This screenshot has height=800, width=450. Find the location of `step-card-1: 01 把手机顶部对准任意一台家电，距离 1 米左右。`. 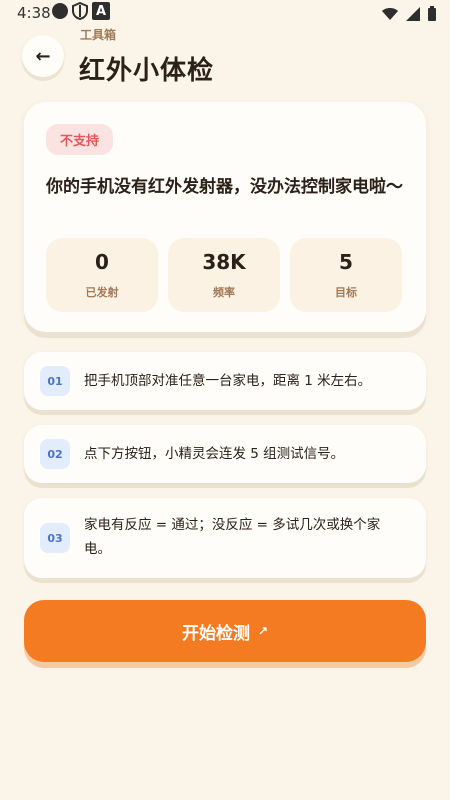

step-card-1: 01 把手机顶部对准任意一台家电，距离 1 米左右。 is located at coordinates (225, 381).